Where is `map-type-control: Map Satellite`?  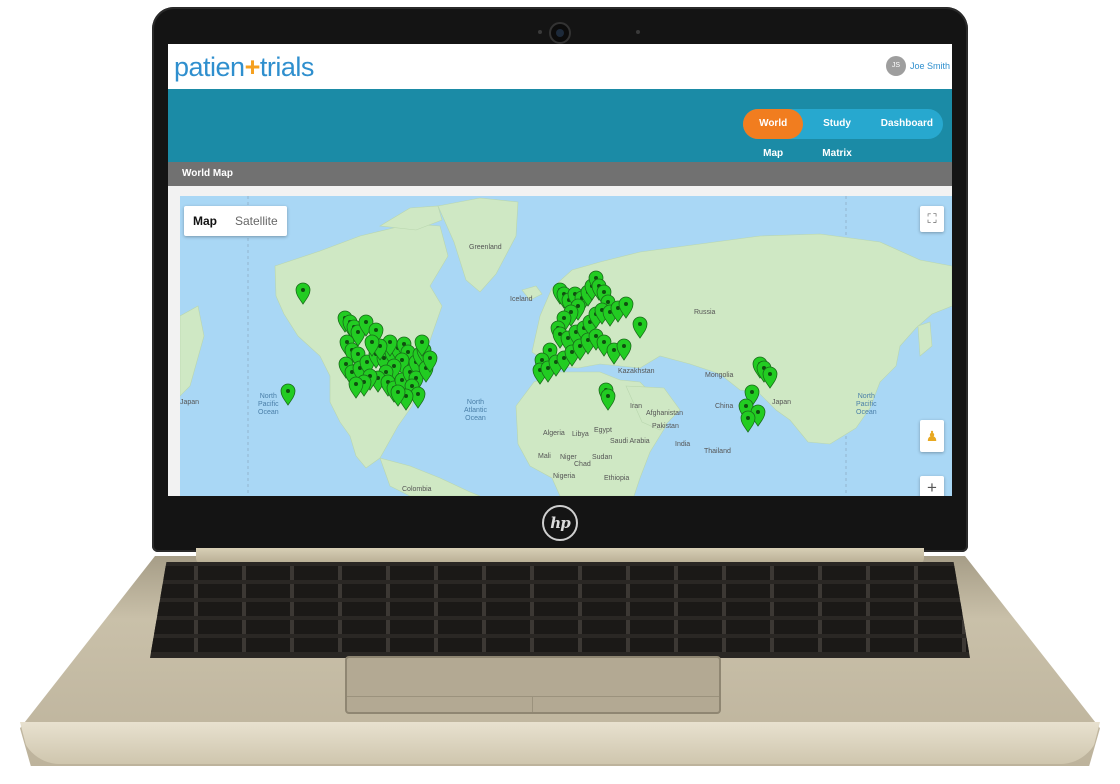 map-type-control: Map Satellite is located at coordinates (235, 221).